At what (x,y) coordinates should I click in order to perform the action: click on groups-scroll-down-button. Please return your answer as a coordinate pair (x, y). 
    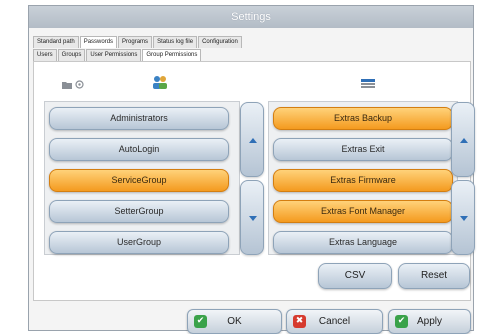
    Looking at the image, I should click on (252, 217).